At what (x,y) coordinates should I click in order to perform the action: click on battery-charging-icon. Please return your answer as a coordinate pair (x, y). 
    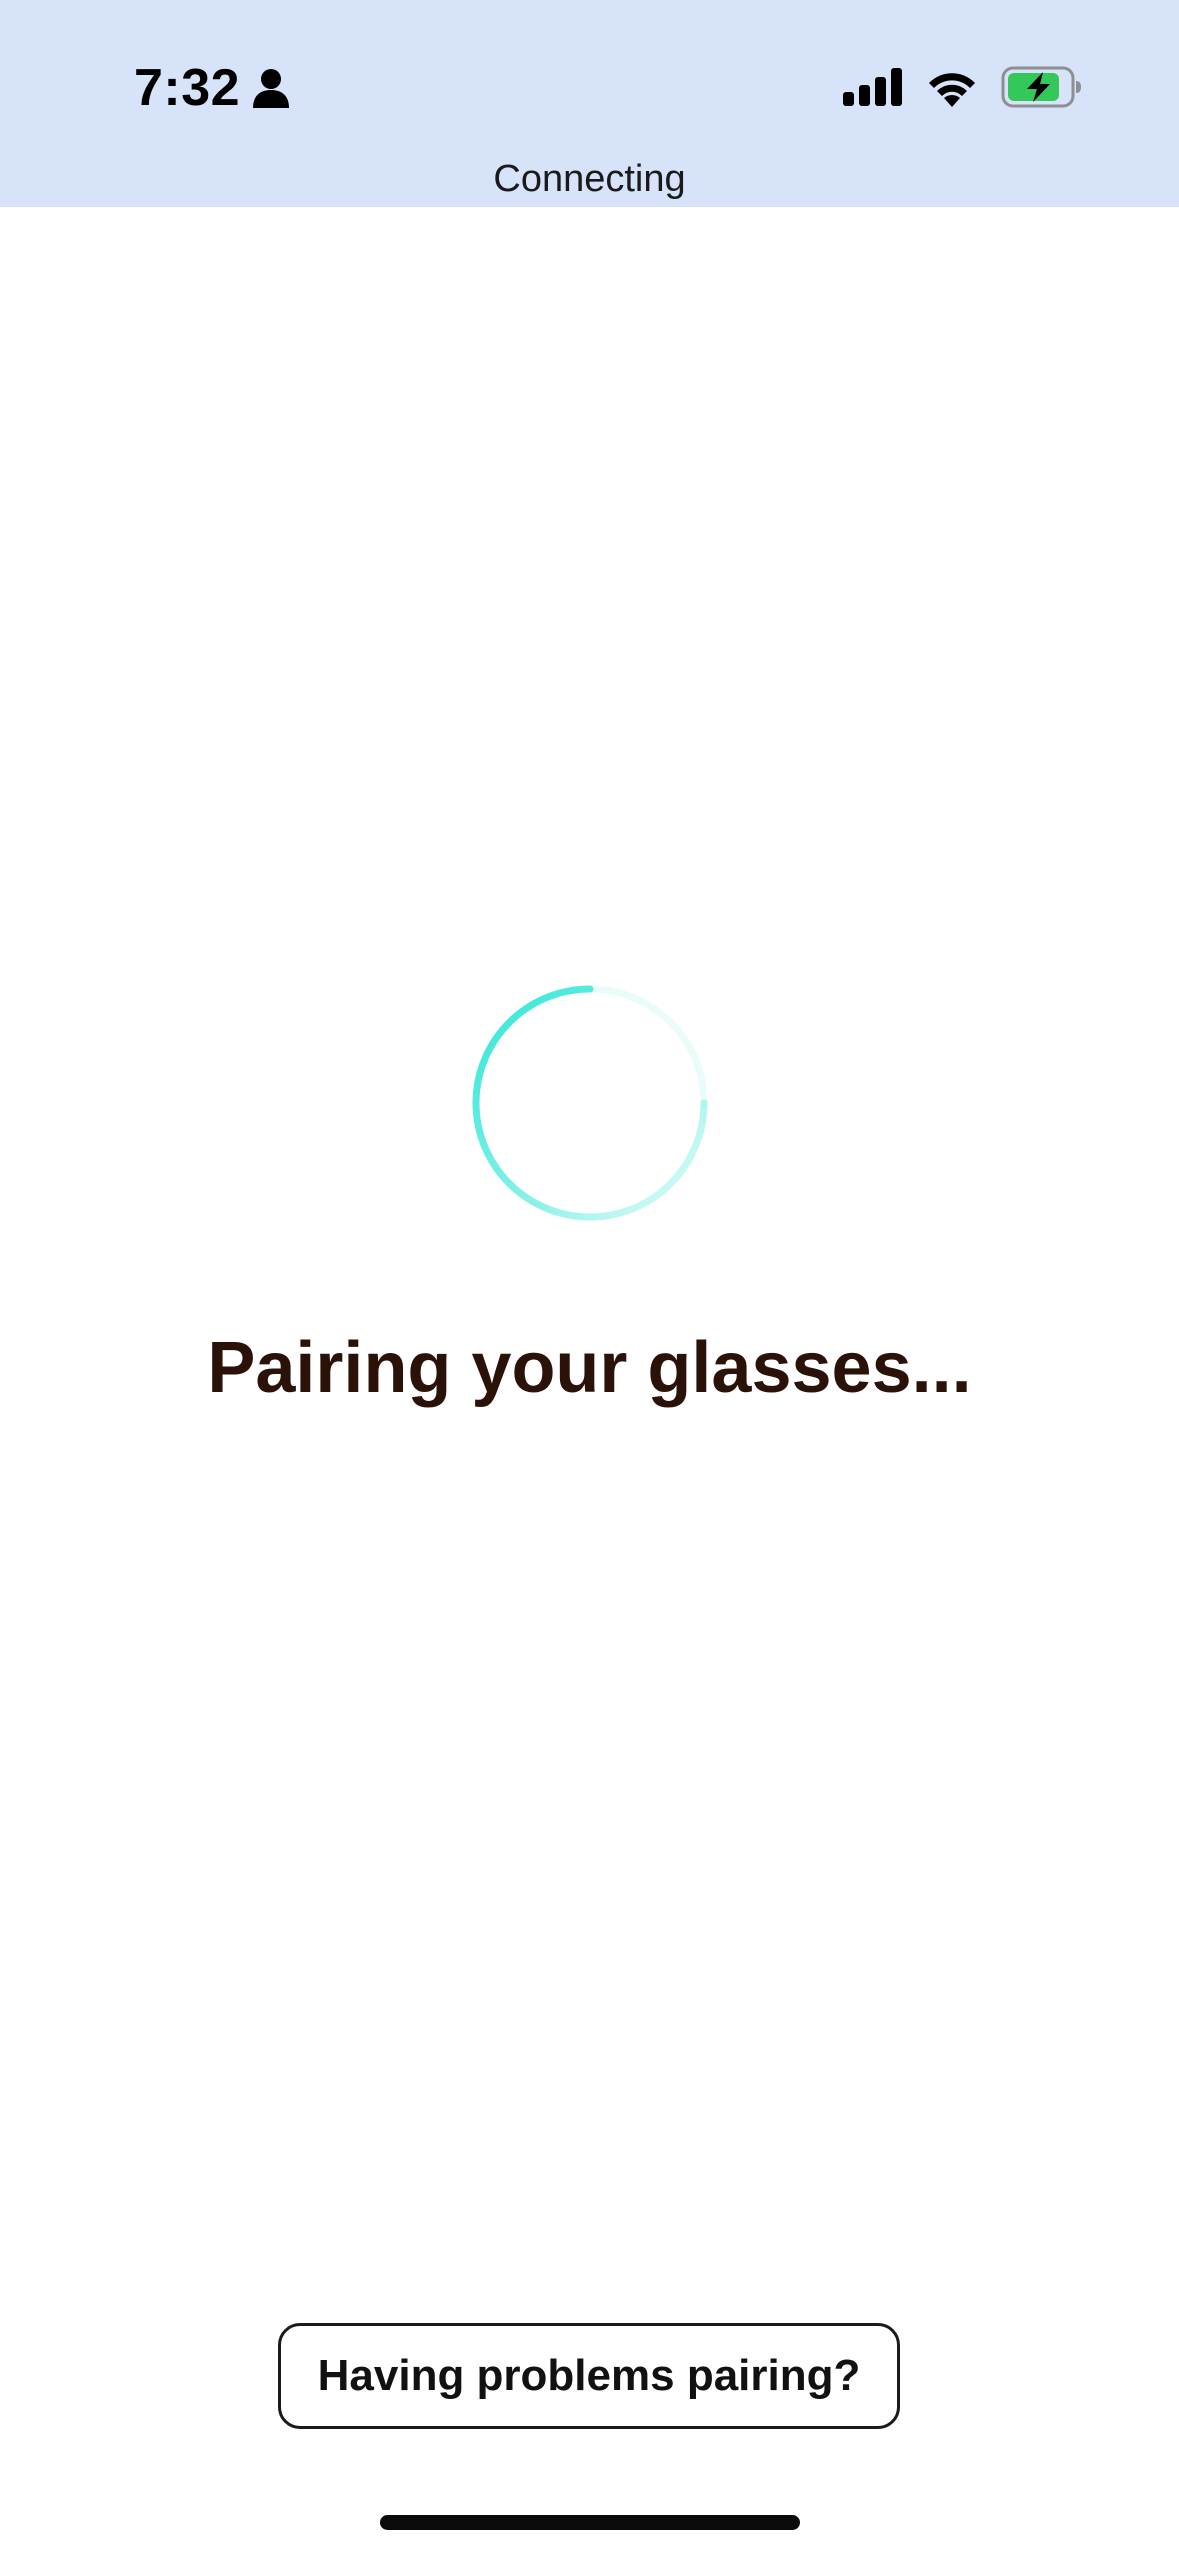
    Looking at the image, I should click on (1041, 87).